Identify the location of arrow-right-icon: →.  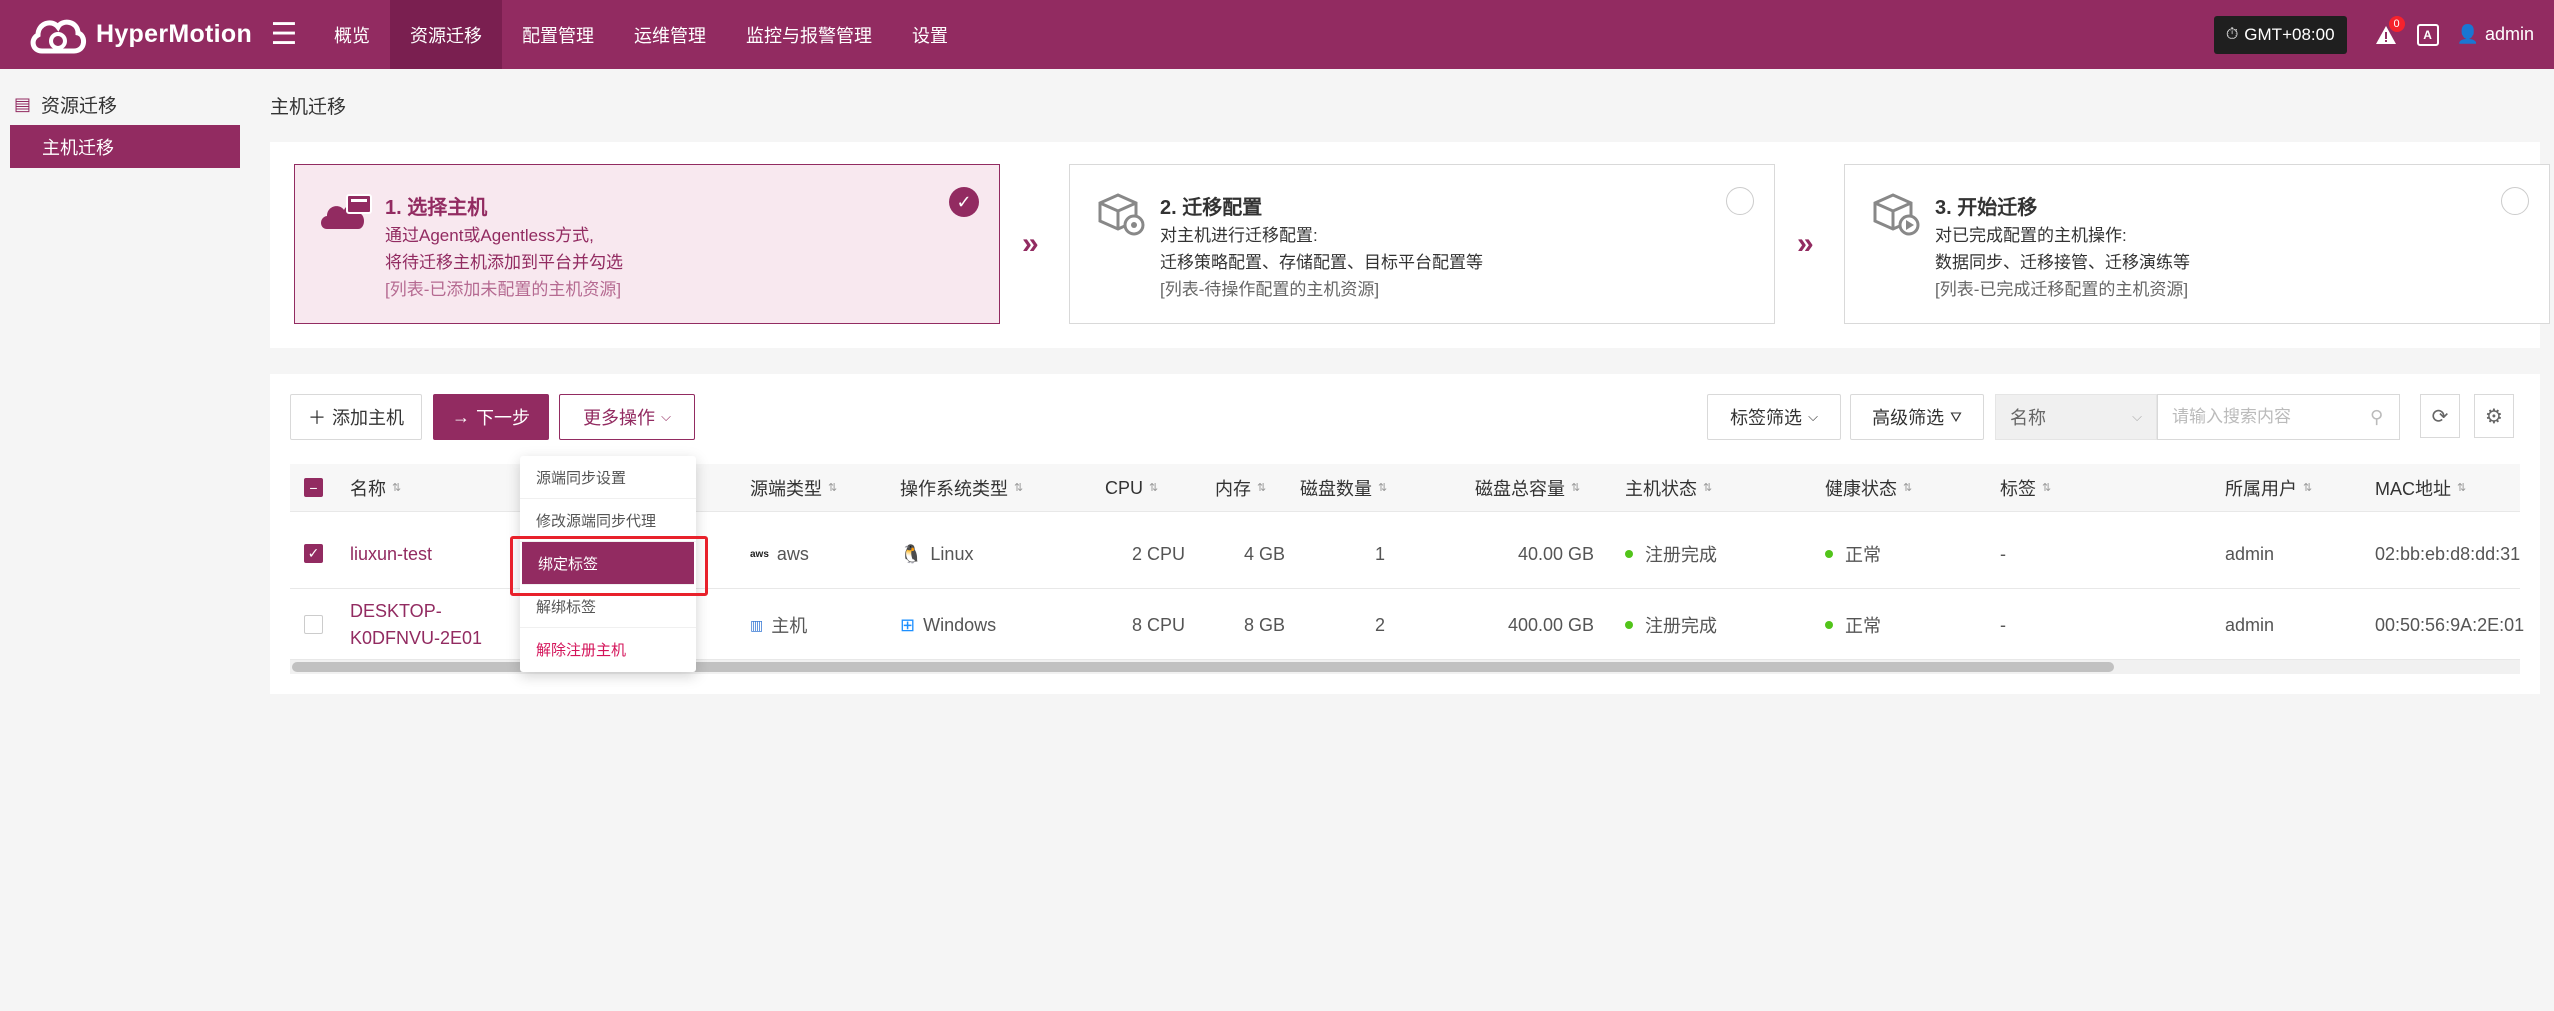
(461, 416).